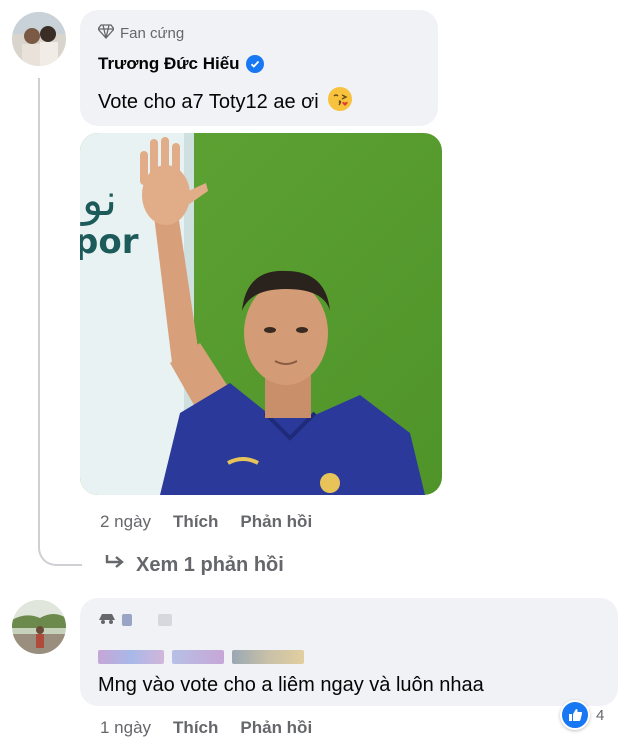  I want to click on comment-body: Vote cho a7 Toty12 ae ơi, so click(208, 101).